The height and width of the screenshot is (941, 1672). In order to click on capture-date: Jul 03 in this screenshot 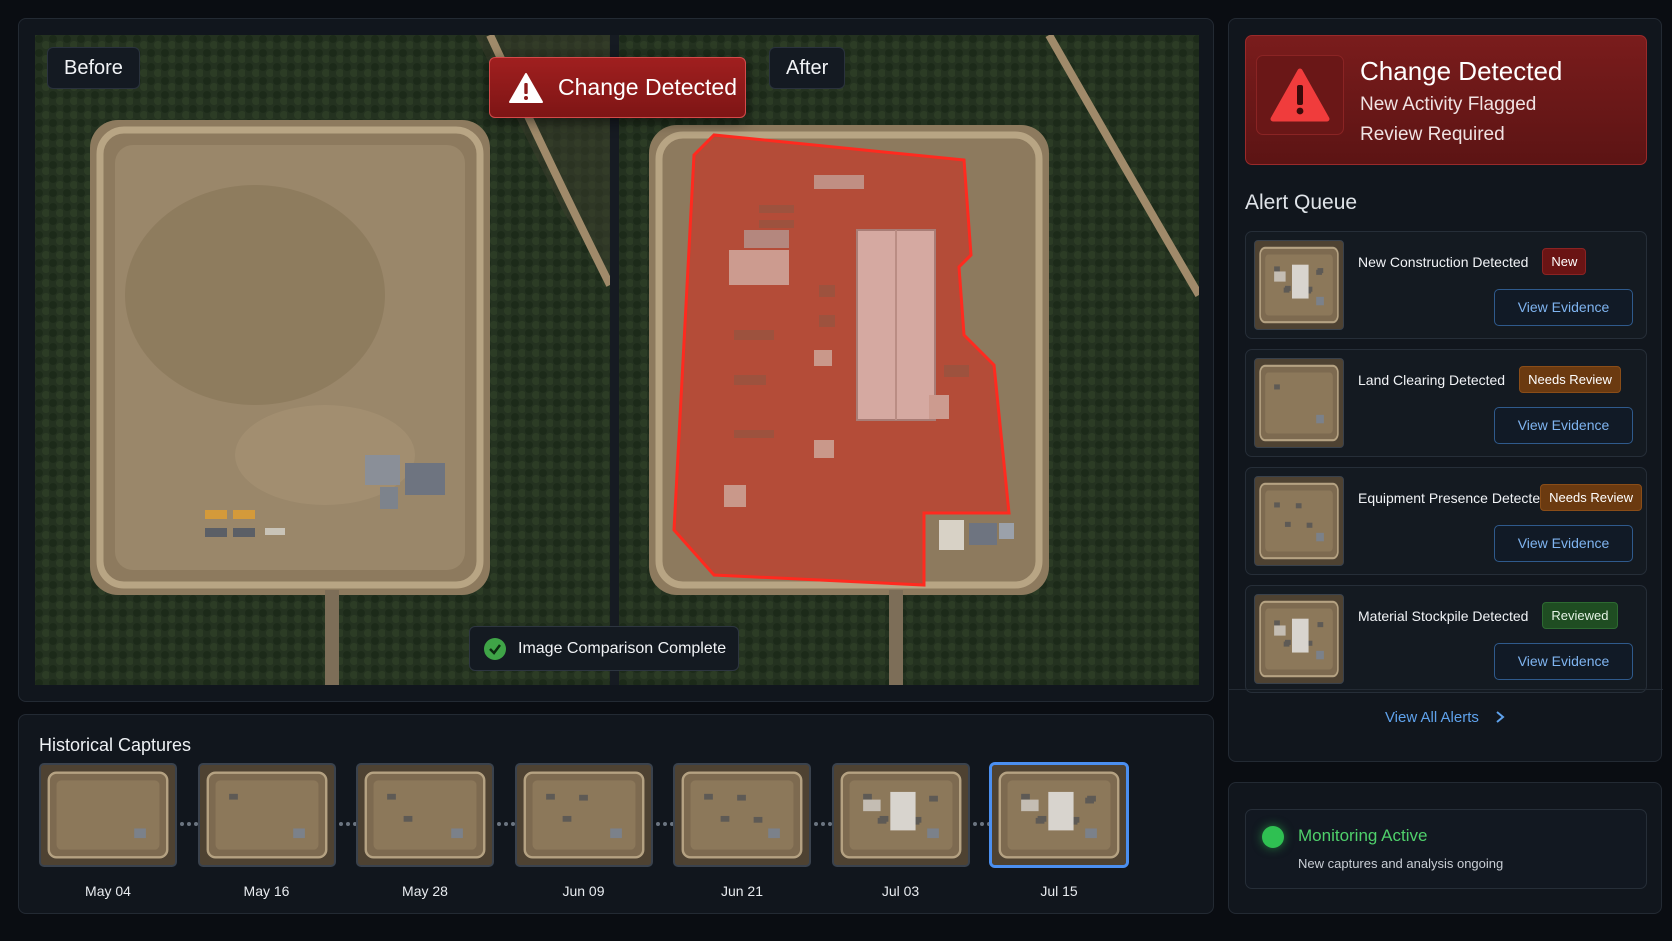, I will do `click(900, 891)`.